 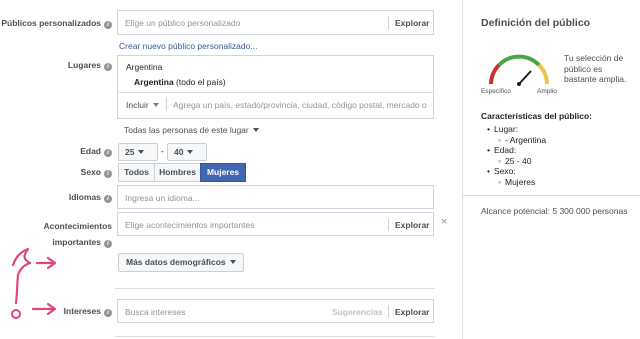 What do you see at coordinates (515, 161) in the screenshot?
I see `characteristic-age-value: 25 - 40` at bounding box center [515, 161].